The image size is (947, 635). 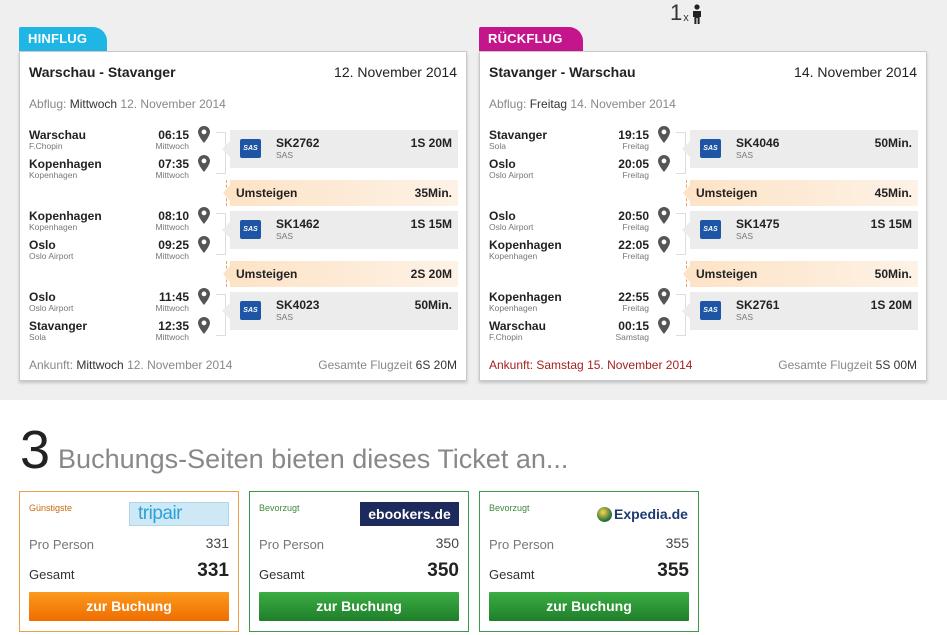 What do you see at coordinates (633, 326) in the screenshot?
I see `arrival-time: 00:15` at bounding box center [633, 326].